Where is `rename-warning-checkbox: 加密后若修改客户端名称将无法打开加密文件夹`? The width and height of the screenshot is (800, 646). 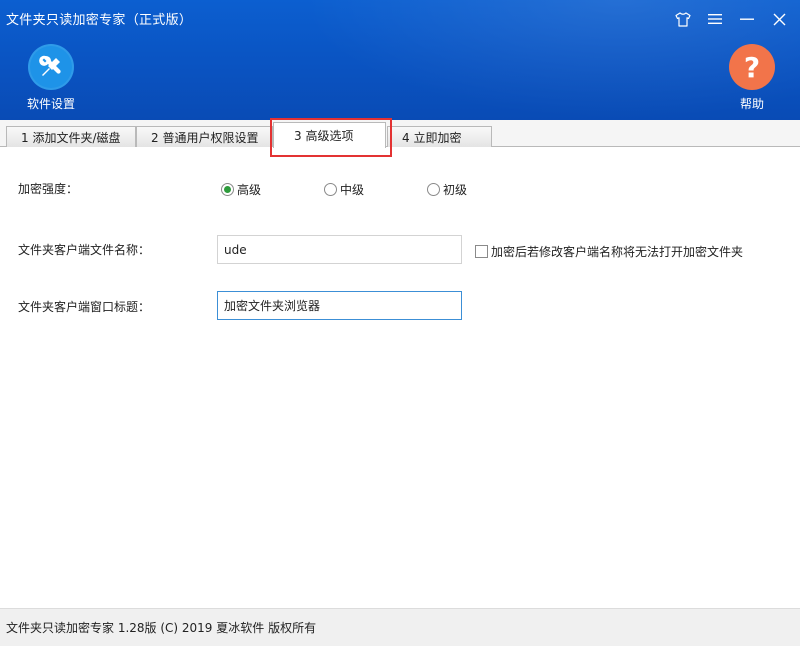
rename-warning-checkbox: 加密后若修改客户端名称将无法打开加密文件夹 is located at coordinates (609, 251).